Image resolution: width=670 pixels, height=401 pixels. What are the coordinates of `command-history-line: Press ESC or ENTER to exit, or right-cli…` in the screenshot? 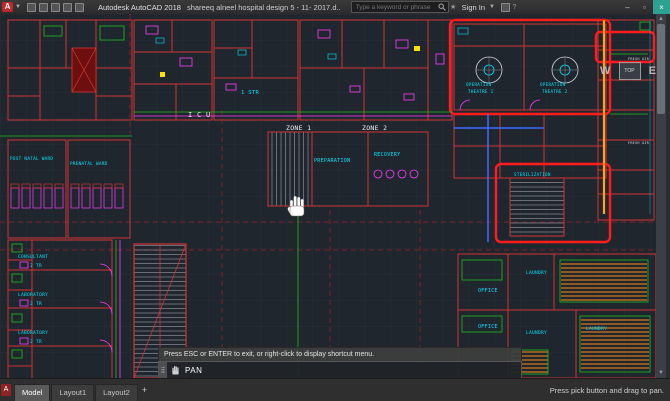 It's located at (340, 354).